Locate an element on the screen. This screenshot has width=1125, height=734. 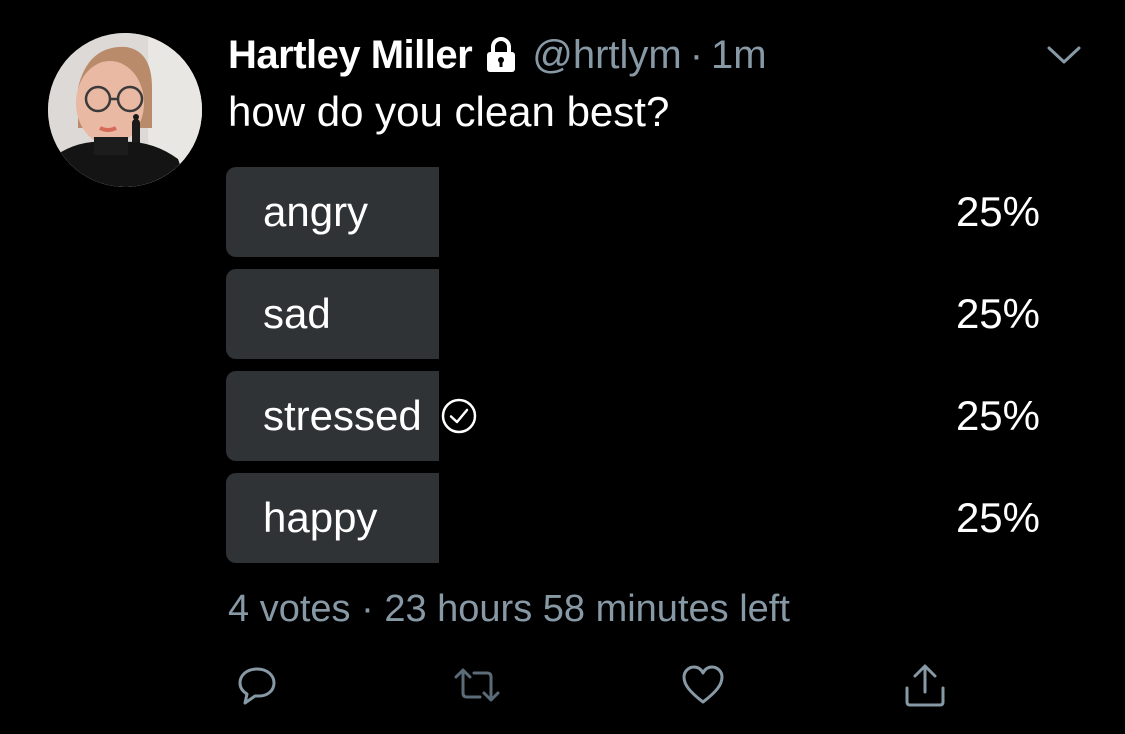
poll-option-label: sad is located at coordinates (297, 314).